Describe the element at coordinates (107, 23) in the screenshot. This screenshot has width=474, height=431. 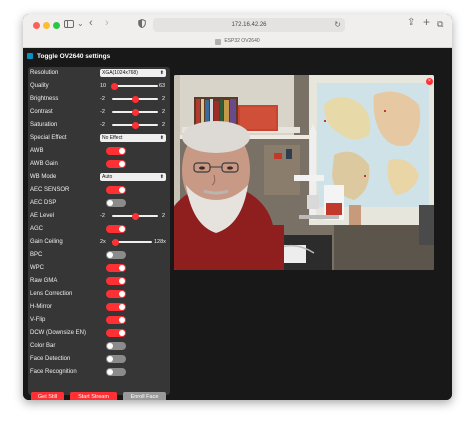
I see `chevron-right-icon: ›` at that location.